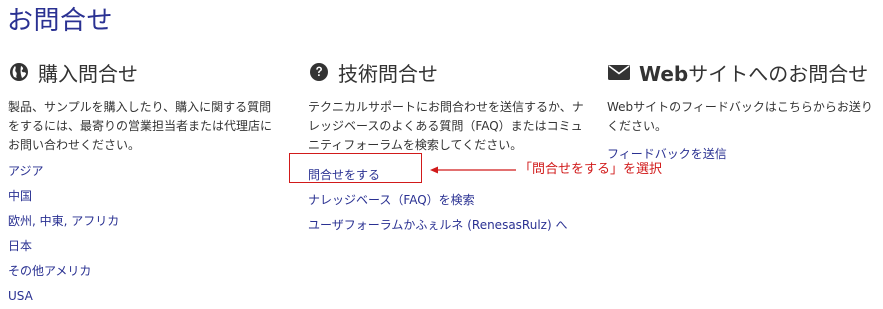  I want to click on region-link-emea: 欧州, 中東, アフリカ, so click(145, 221).